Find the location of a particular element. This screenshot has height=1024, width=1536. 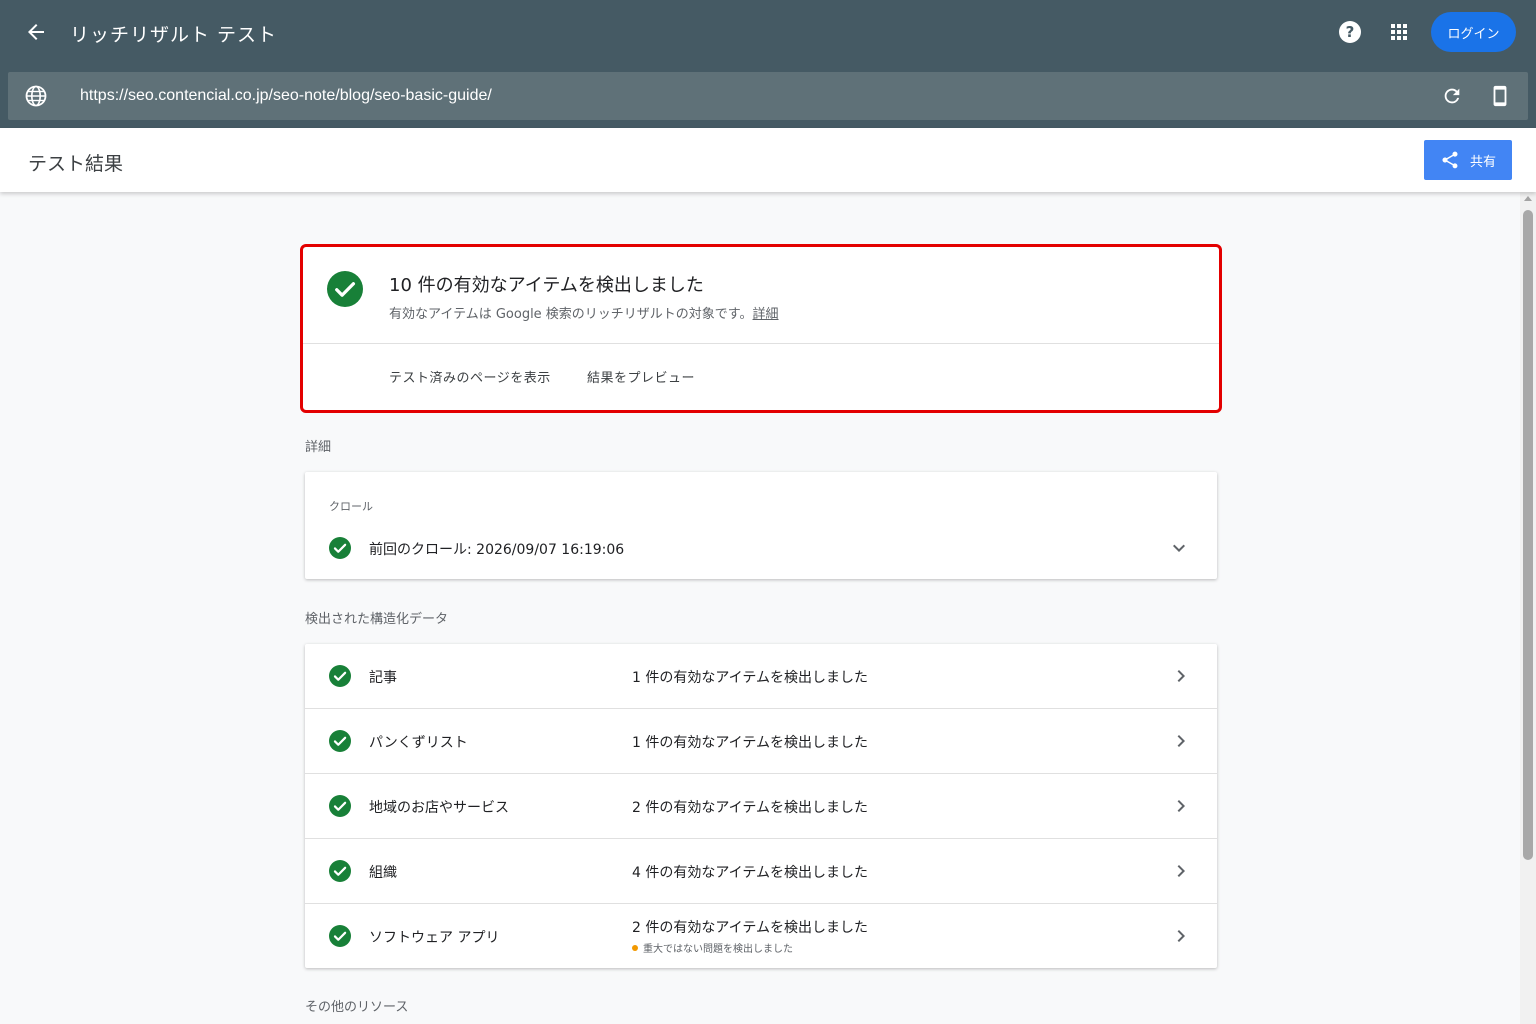

details-link: 詳細 is located at coordinates (766, 314).